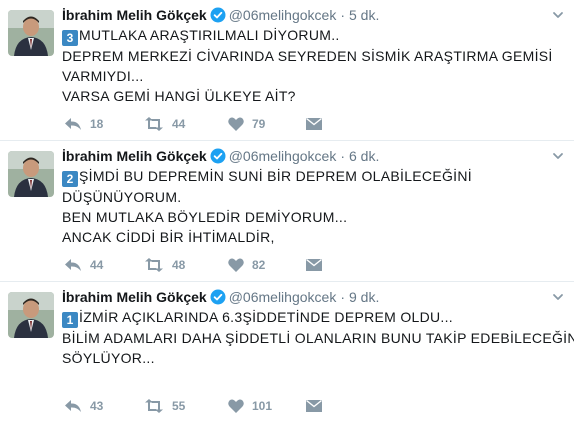  What do you see at coordinates (364, 15) in the screenshot?
I see `tweet-timestamp: 5 dk.` at bounding box center [364, 15].